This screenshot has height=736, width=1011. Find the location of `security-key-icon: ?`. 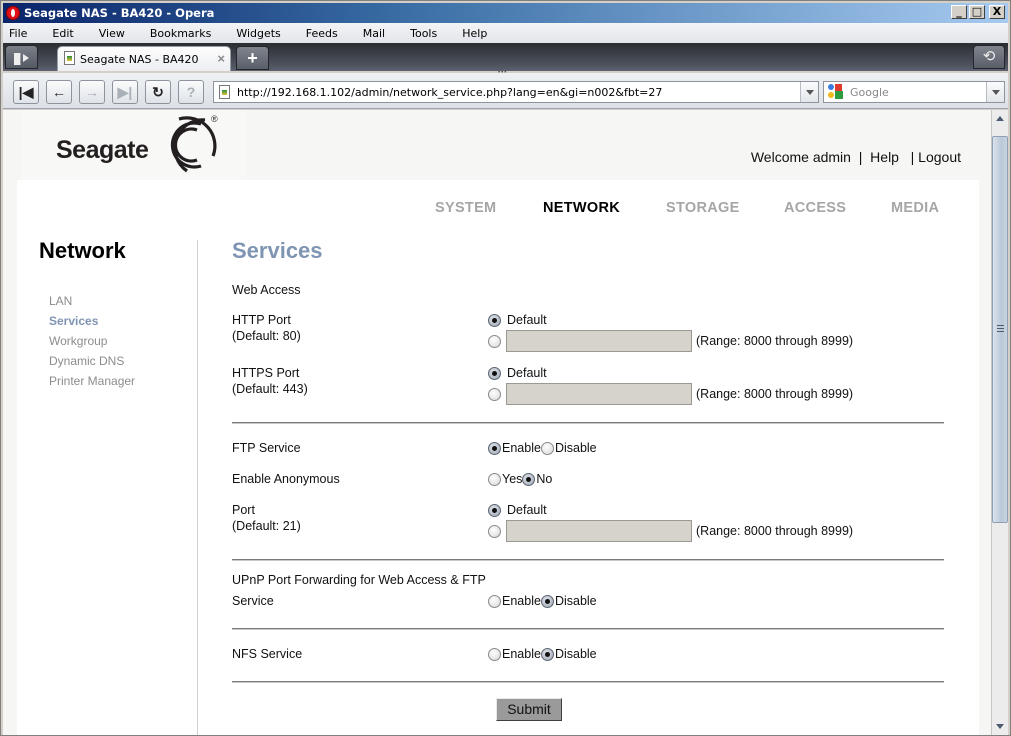

security-key-icon: ? is located at coordinates (191, 92).